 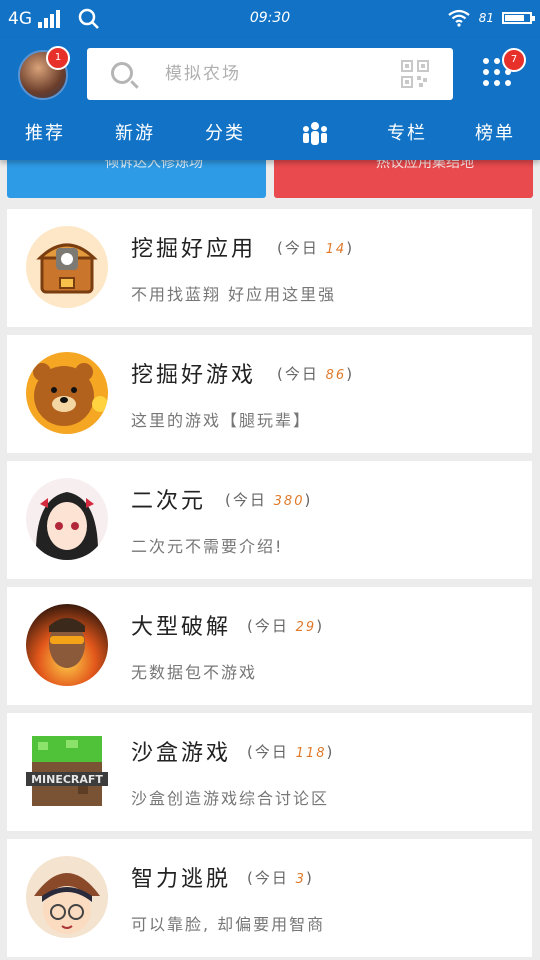 What do you see at coordinates (230, 798) in the screenshot?
I see `forum-description: 沙盒创造游戏综合讨论区` at bounding box center [230, 798].